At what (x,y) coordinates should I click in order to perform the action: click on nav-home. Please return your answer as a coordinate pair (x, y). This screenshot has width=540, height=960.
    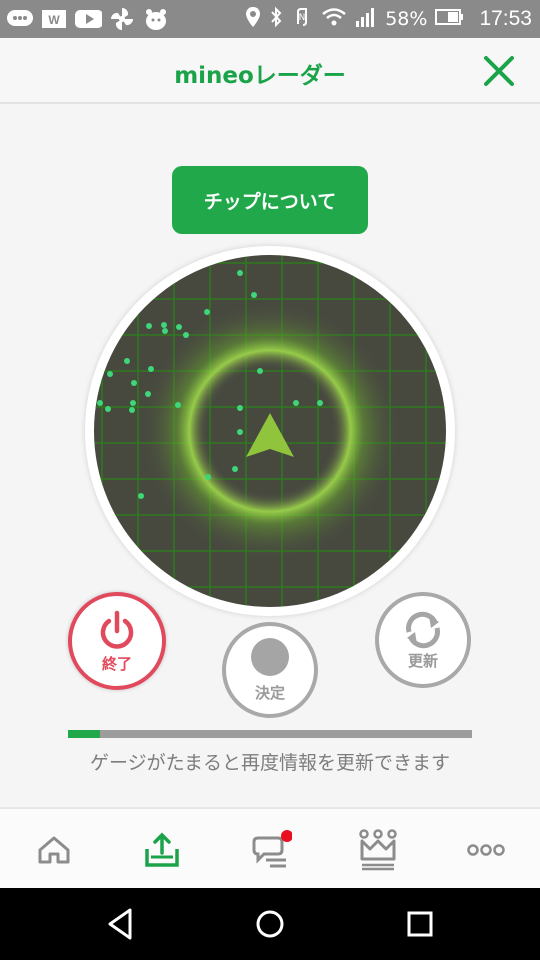
    Looking at the image, I should click on (54, 850).